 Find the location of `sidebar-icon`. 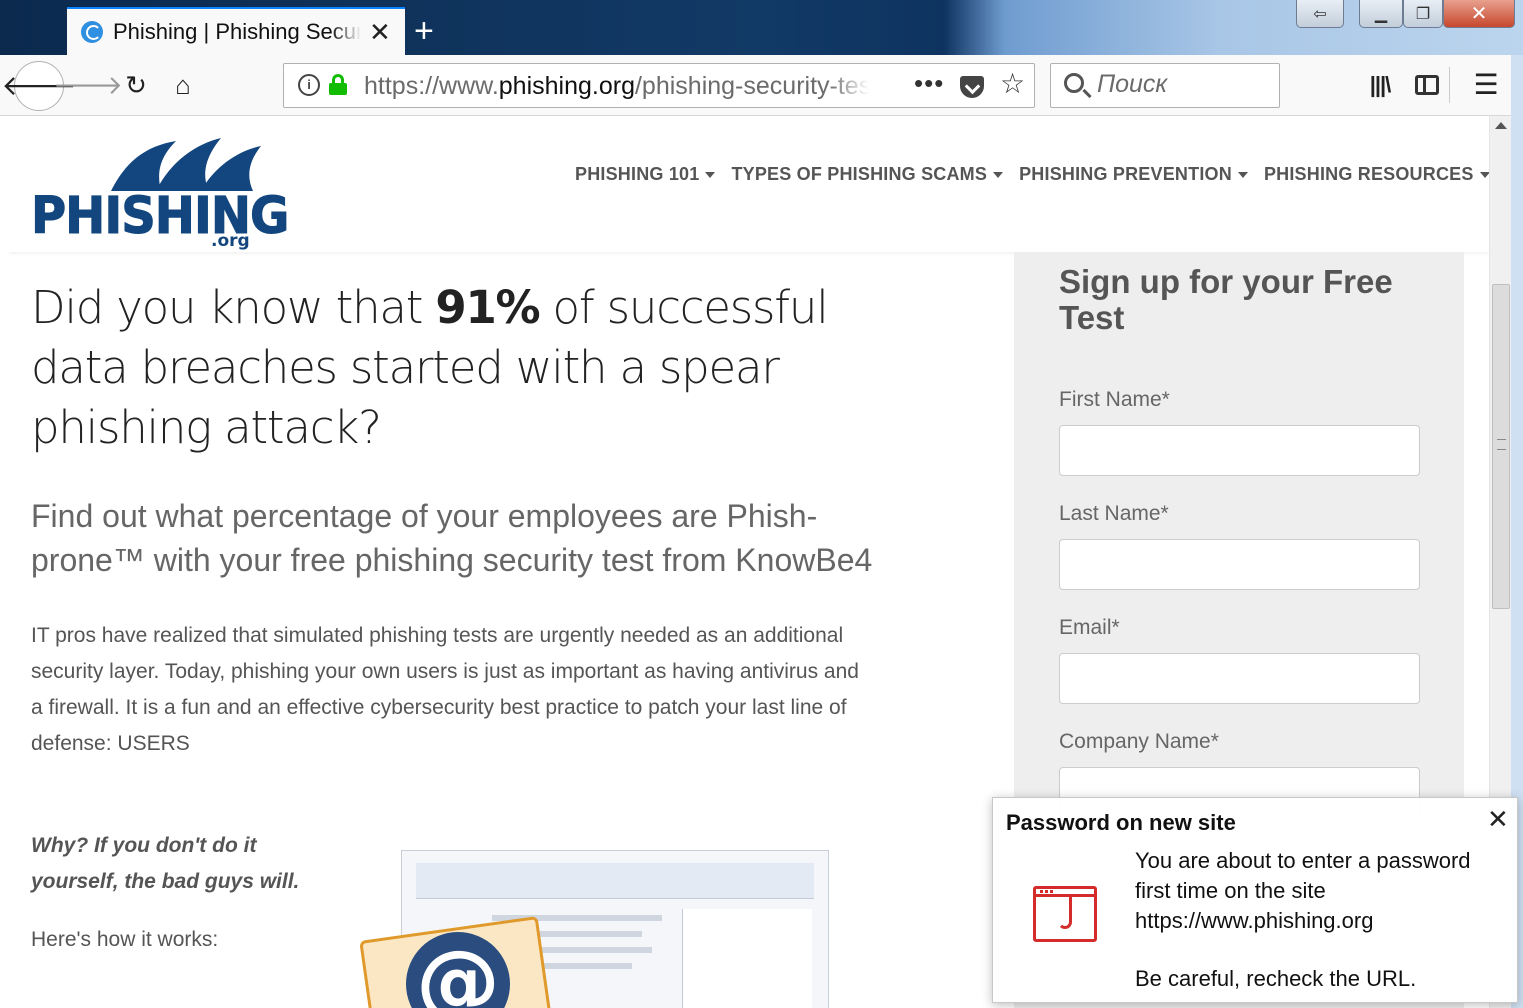

sidebar-icon is located at coordinates (1427, 85).